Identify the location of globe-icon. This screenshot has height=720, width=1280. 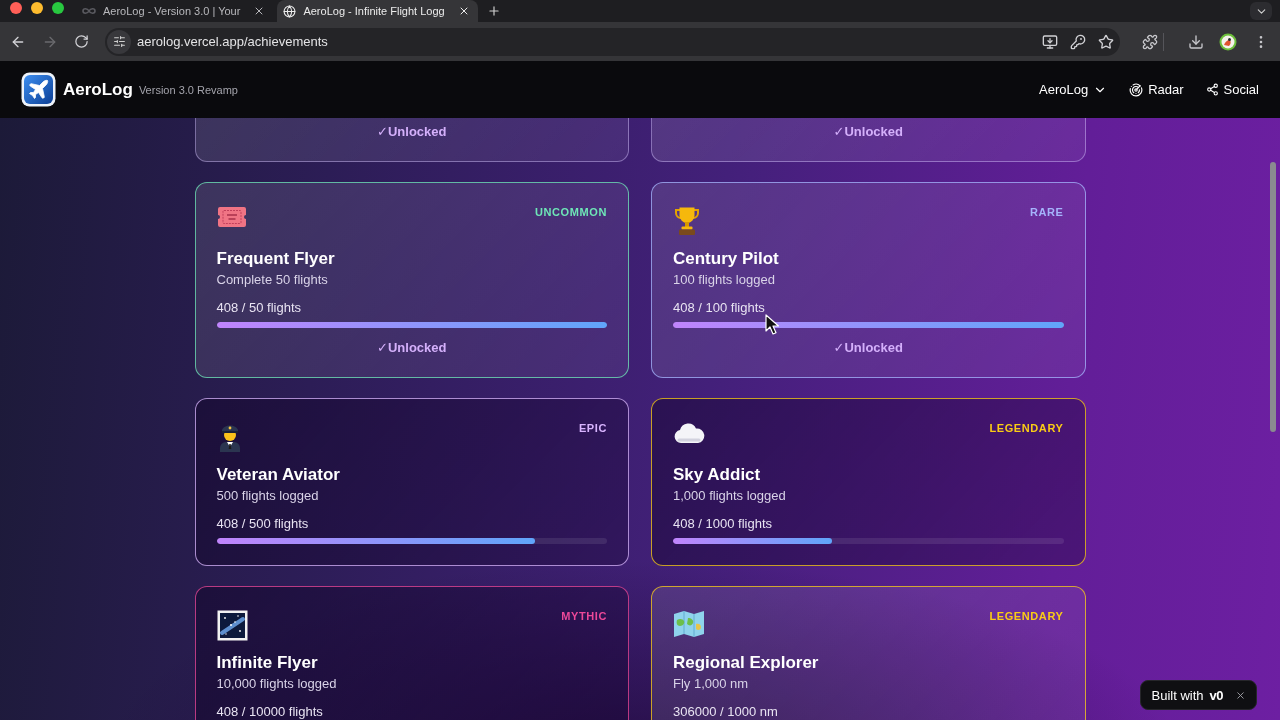
(290, 11).